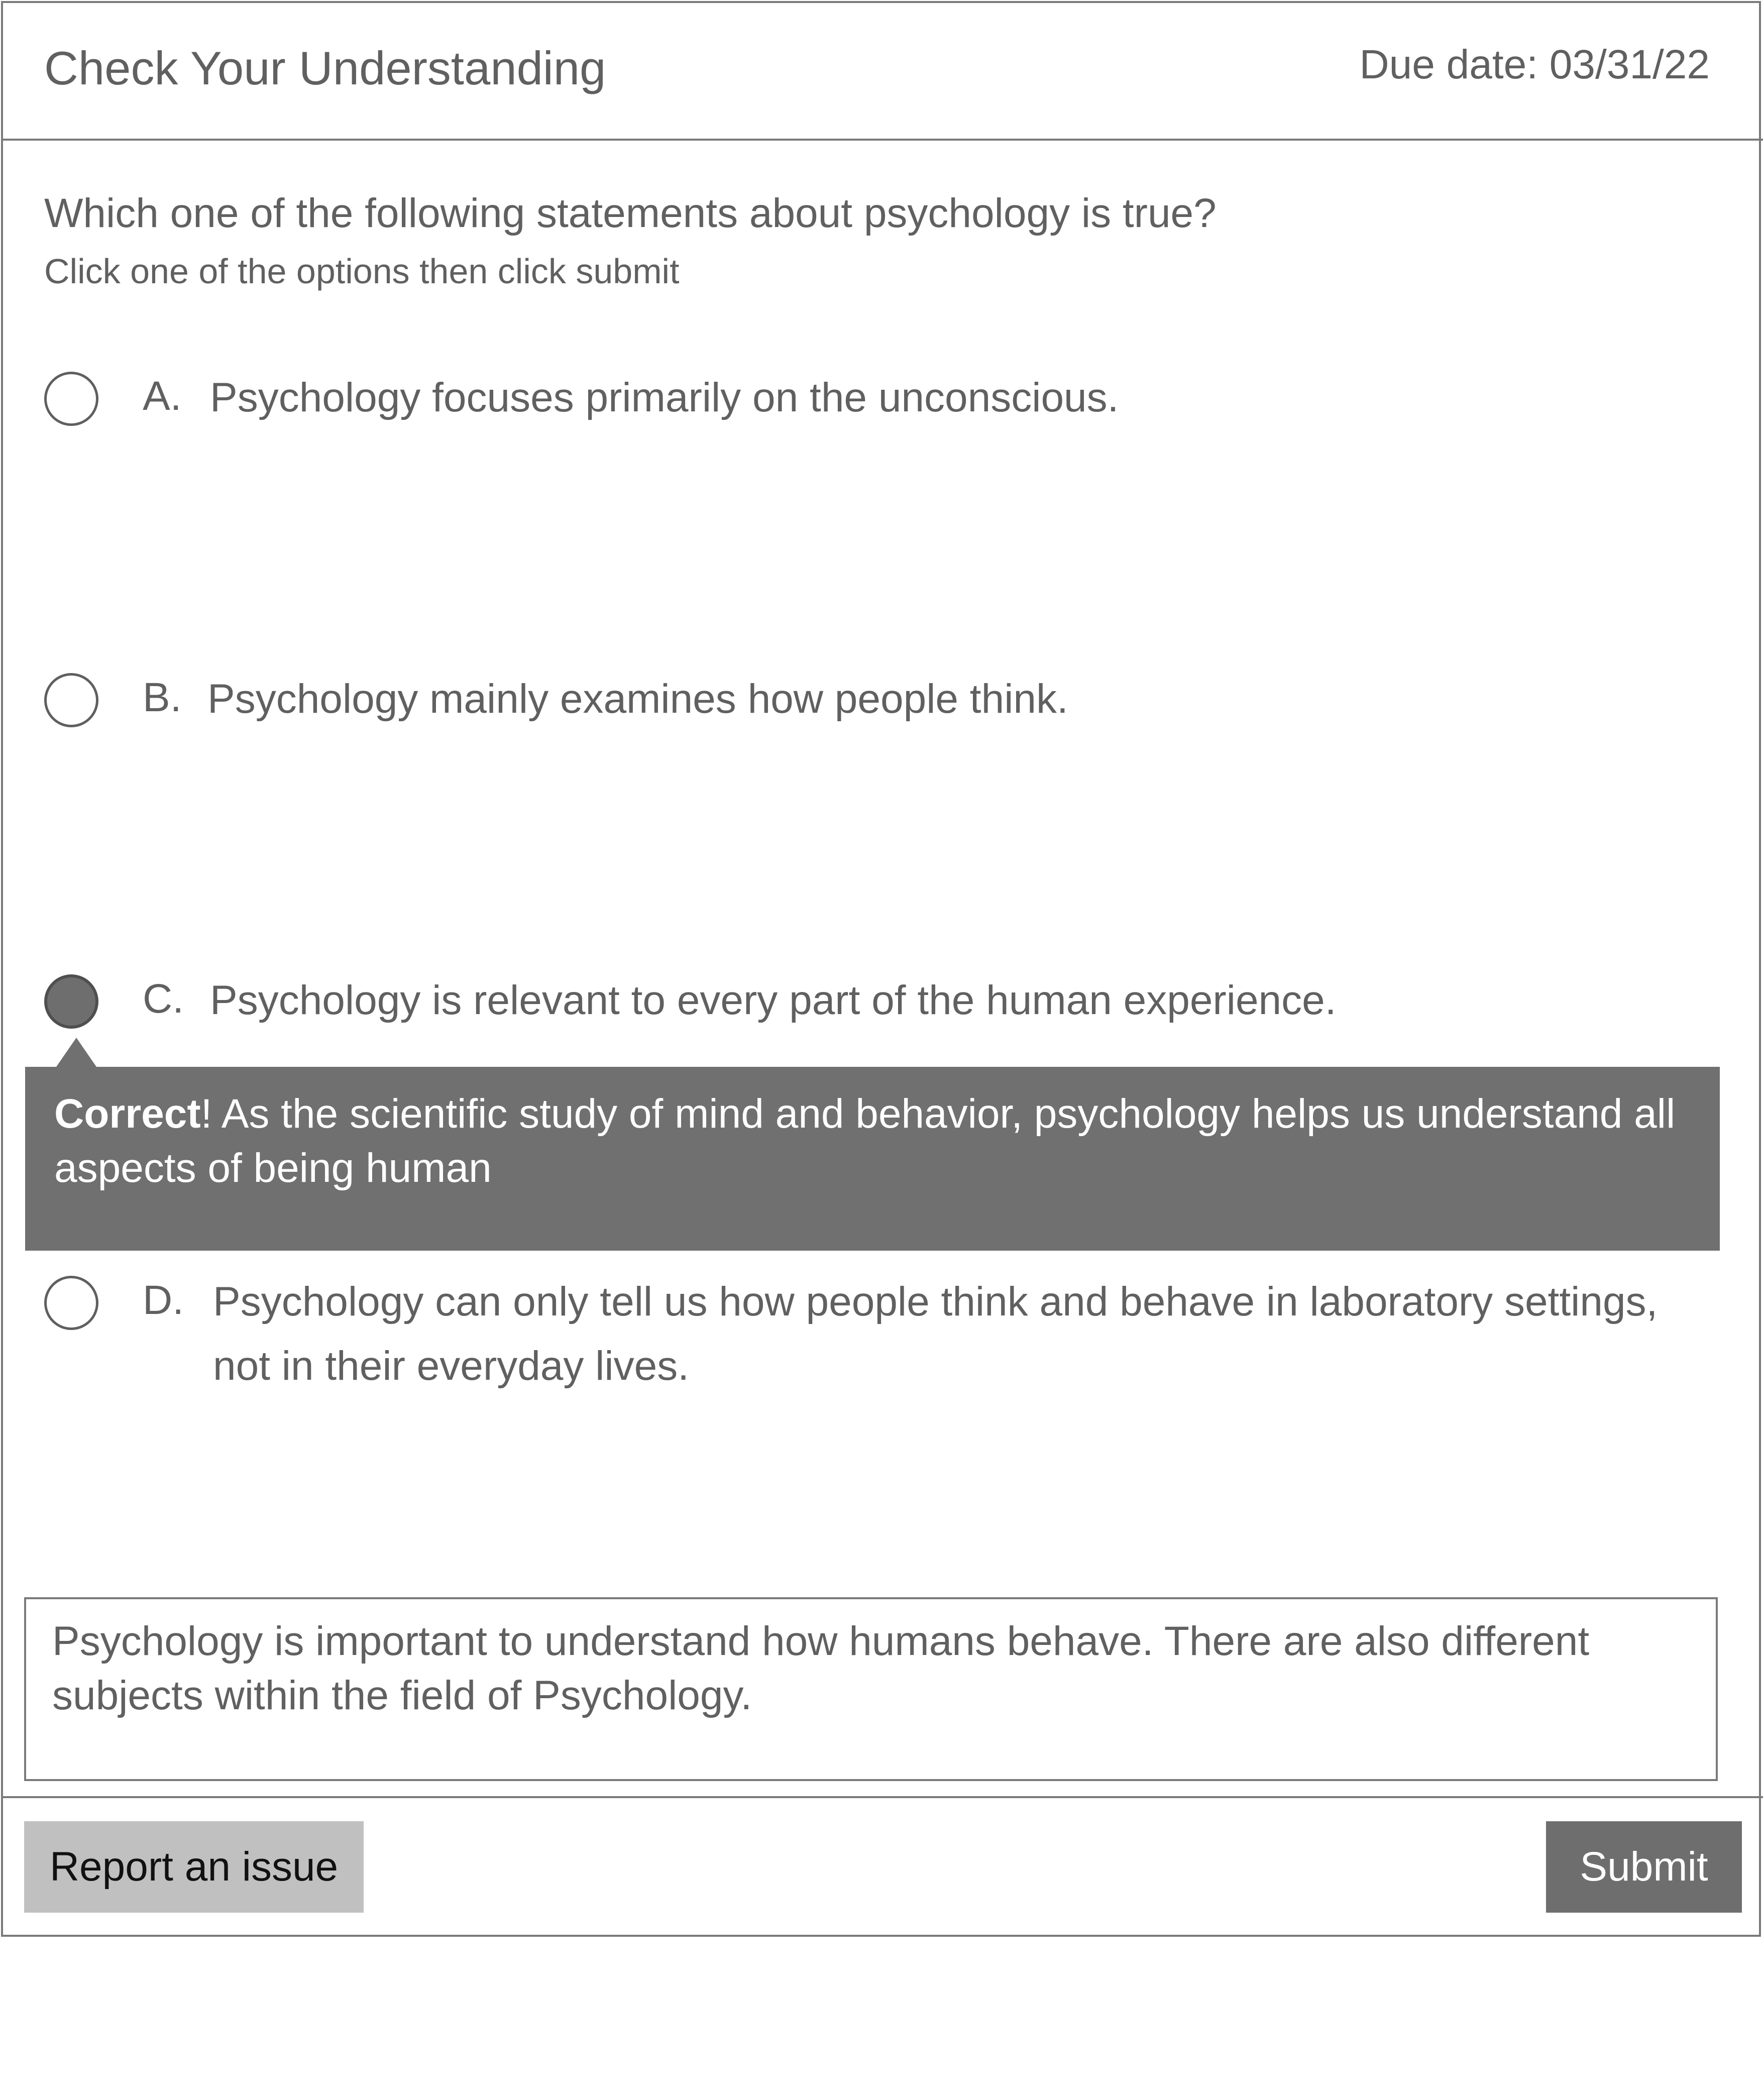 The width and height of the screenshot is (1764, 2098). What do you see at coordinates (194, 1867) in the screenshot?
I see `report-issue-button: Report an issue` at bounding box center [194, 1867].